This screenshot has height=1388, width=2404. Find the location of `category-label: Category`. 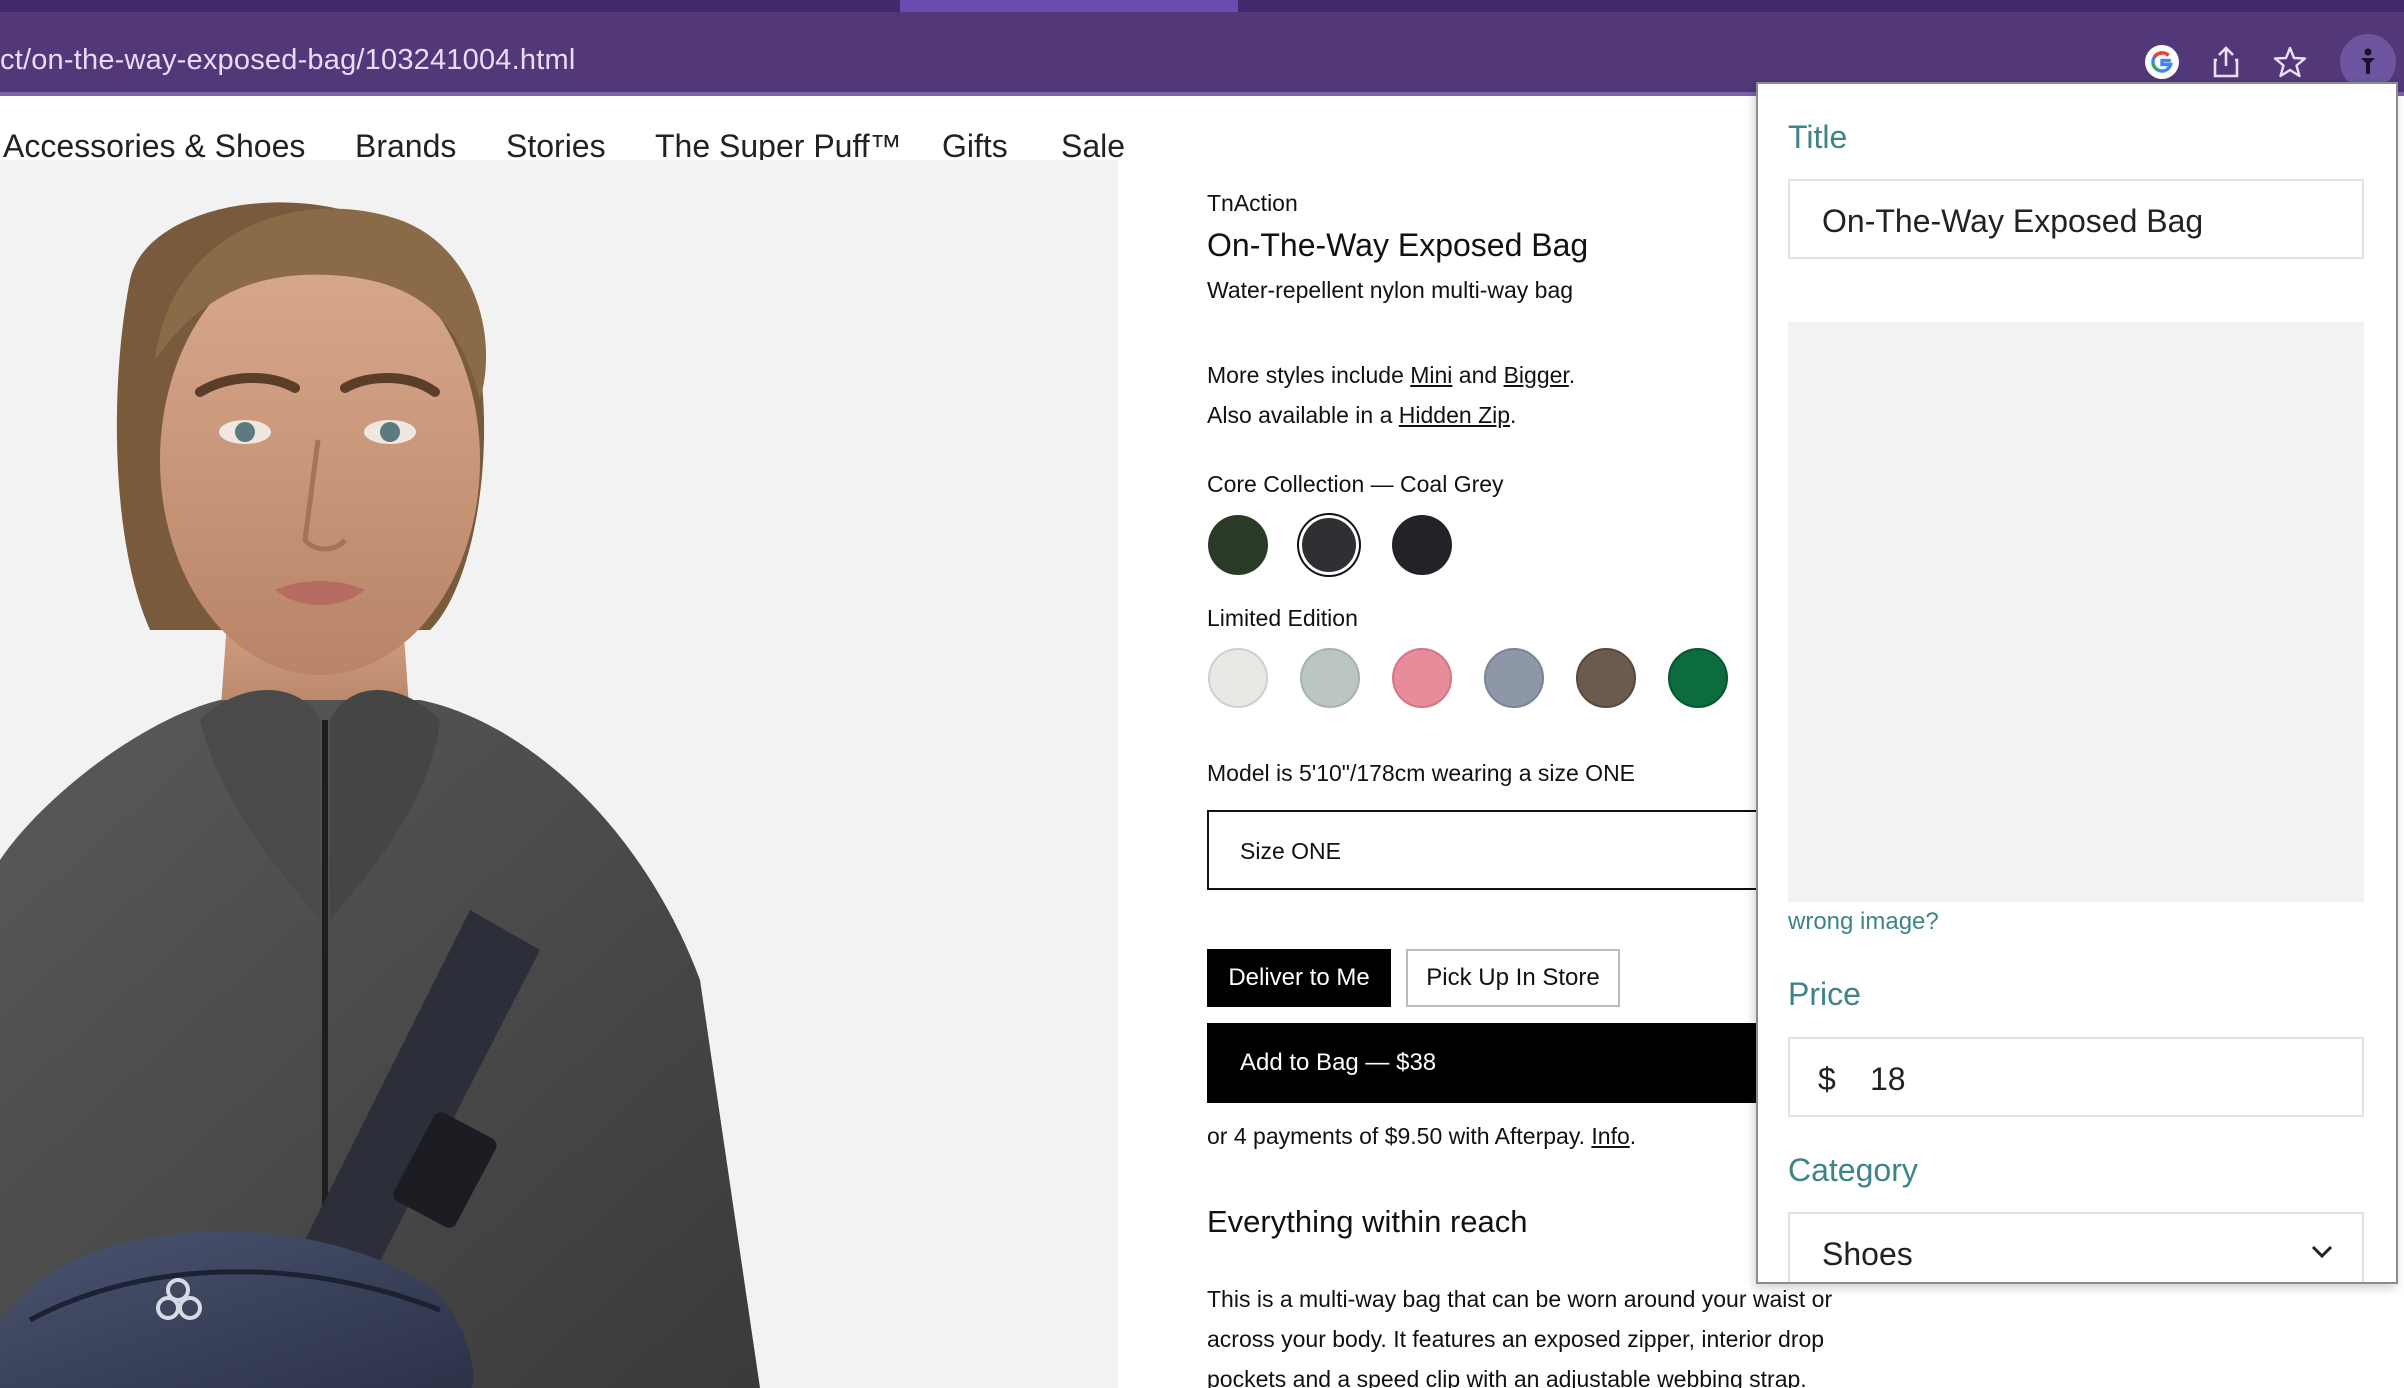

category-label: Category is located at coordinates (1853, 1170).